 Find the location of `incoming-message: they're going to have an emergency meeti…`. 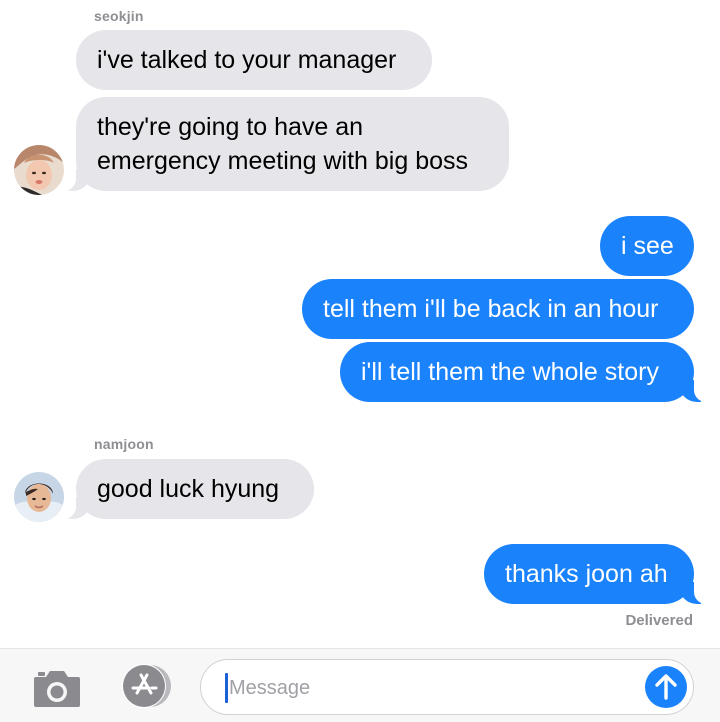

incoming-message: they're going to have an emergency meeti… is located at coordinates (284, 144).